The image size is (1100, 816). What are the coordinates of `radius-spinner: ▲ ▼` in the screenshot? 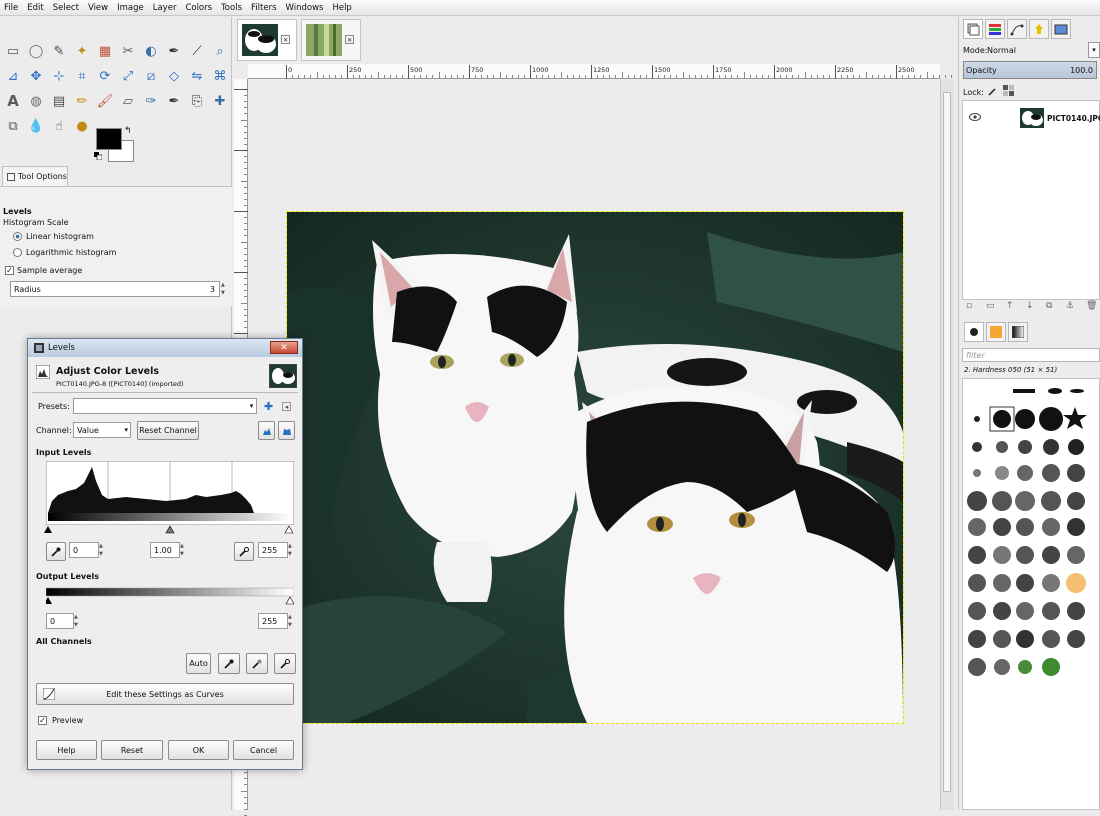 It's located at (224, 289).